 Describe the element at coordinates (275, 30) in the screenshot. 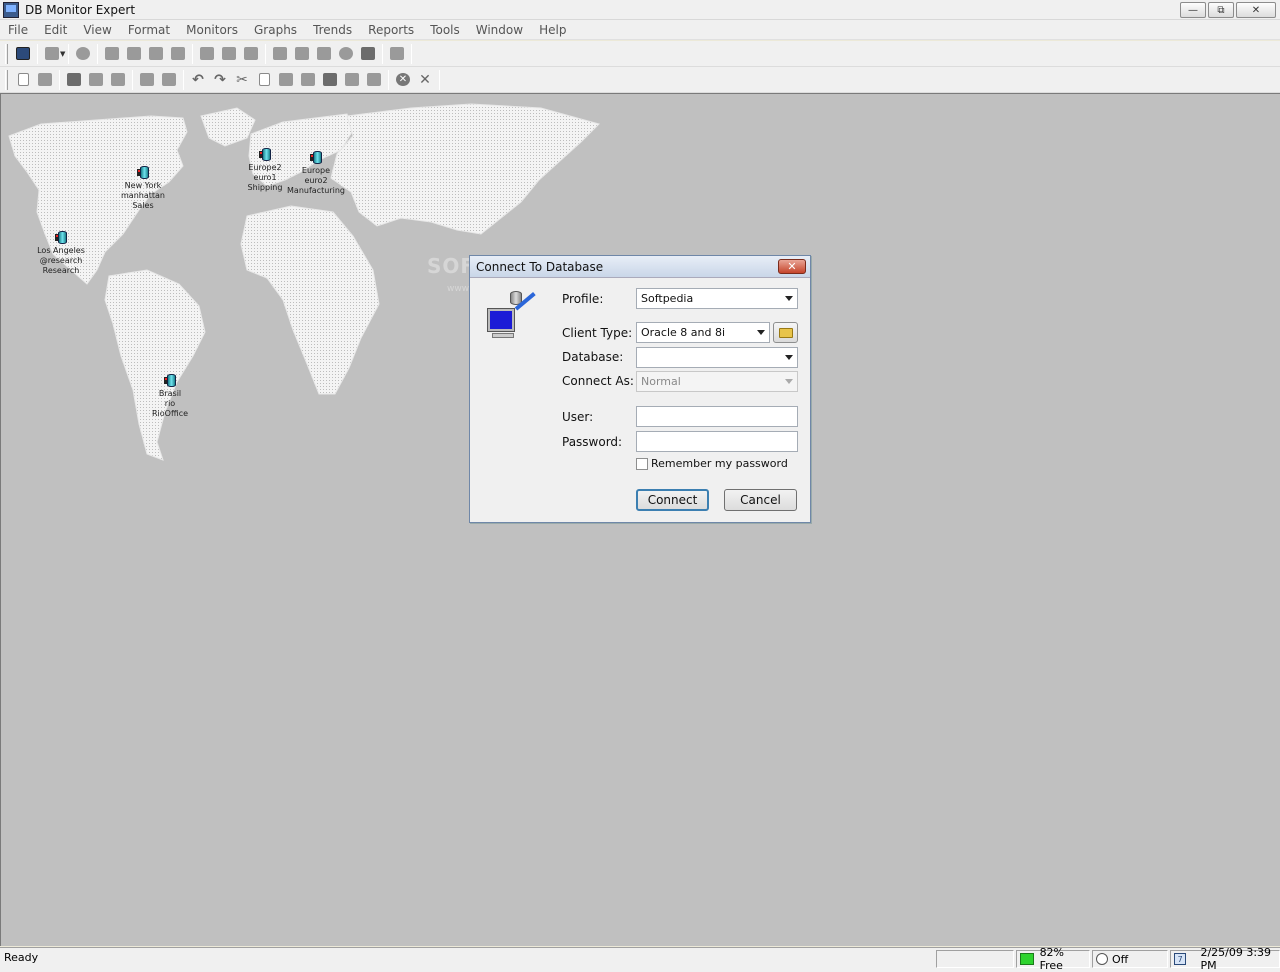

I see `menu-graphs: Graphs` at that location.